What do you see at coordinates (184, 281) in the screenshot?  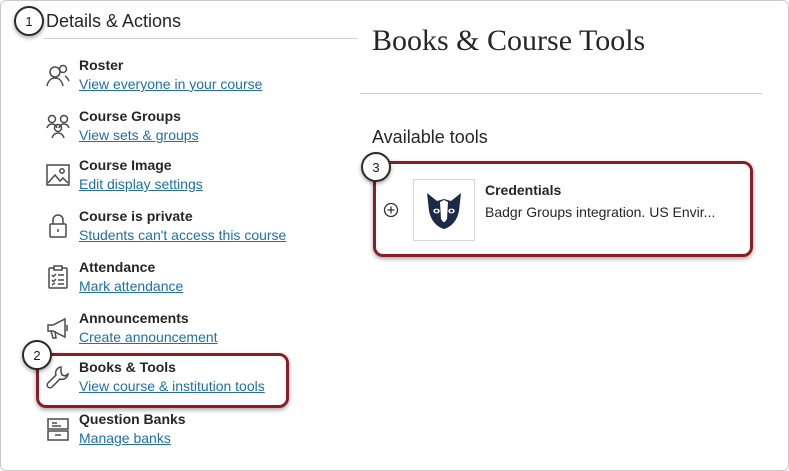 I see `sidebar-item-attendance: Attendance Mark attendance` at bounding box center [184, 281].